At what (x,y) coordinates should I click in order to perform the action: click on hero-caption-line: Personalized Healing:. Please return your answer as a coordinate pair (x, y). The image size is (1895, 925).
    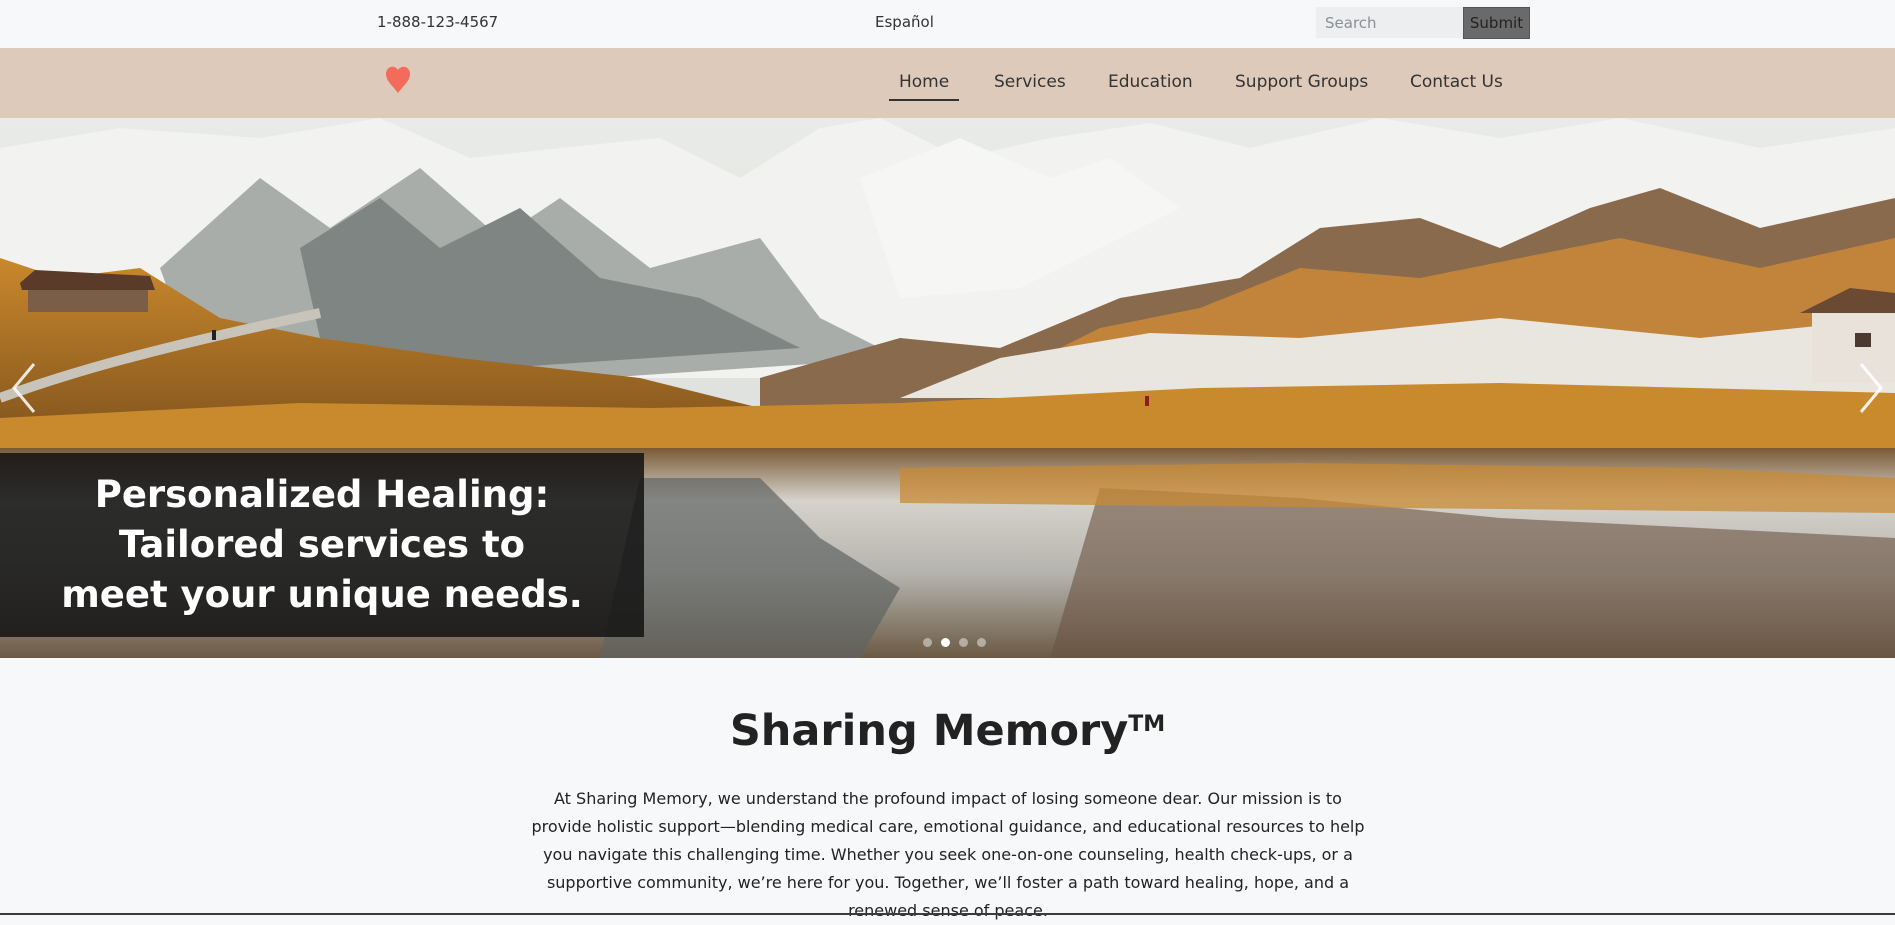
    Looking at the image, I should click on (322, 494).